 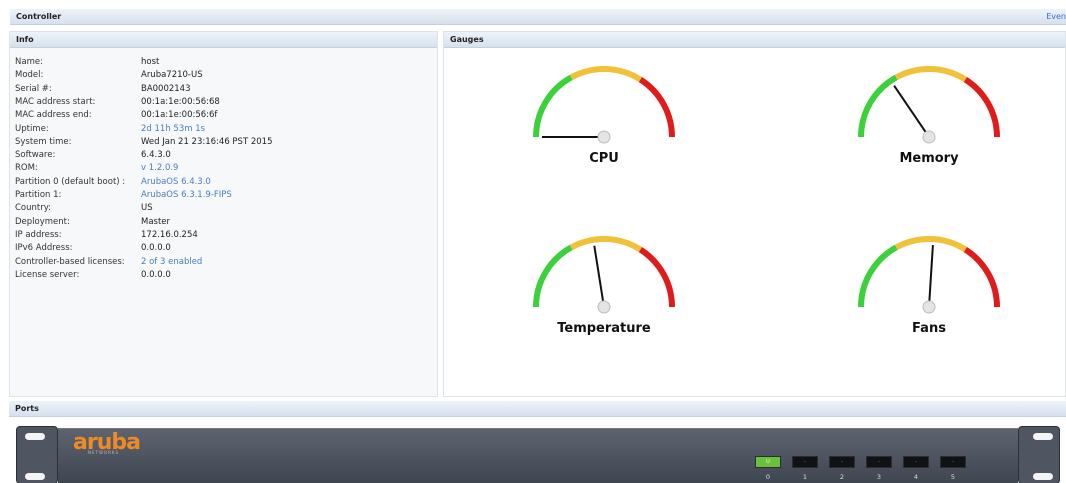 I want to click on info-label: ROM:, so click(x=26, y=168).